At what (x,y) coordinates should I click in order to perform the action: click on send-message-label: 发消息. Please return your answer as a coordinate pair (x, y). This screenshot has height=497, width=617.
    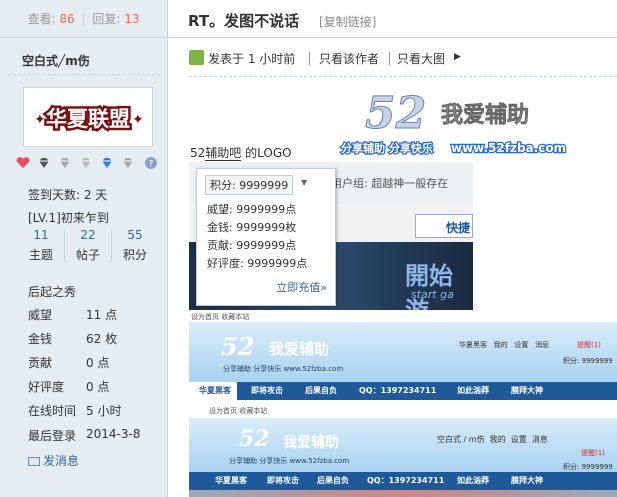
    Looking at the image, I should click on (61, 461).